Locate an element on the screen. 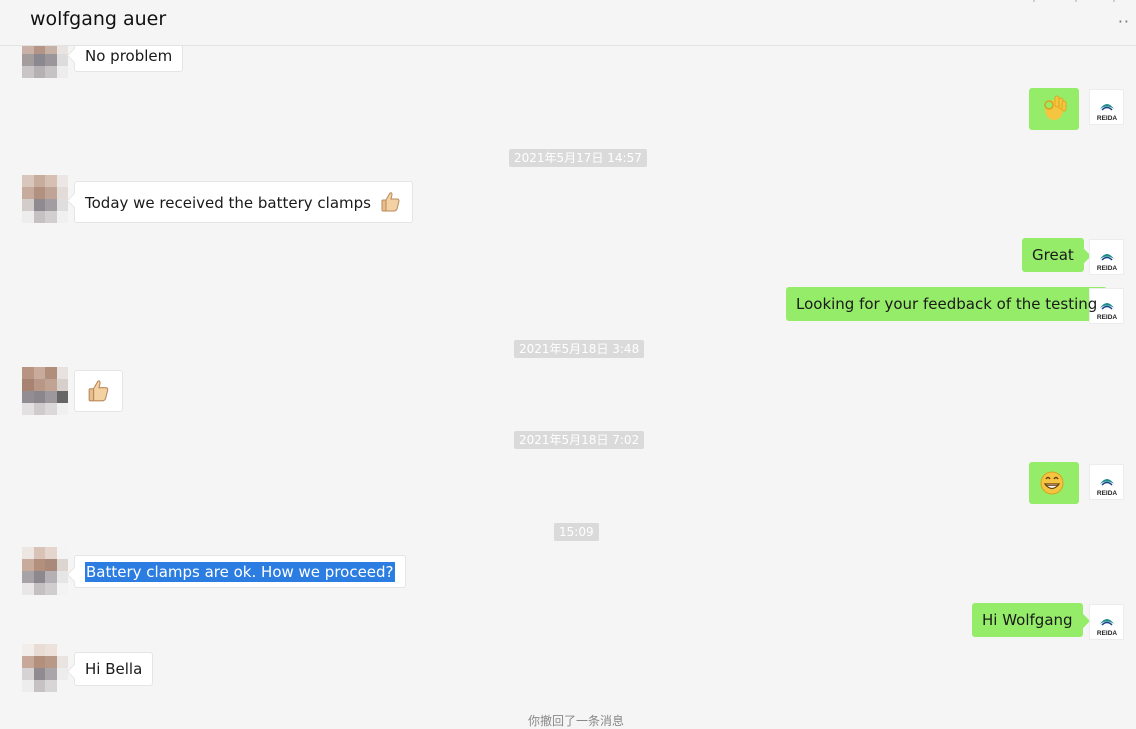  ok-hand-icon is located at coordinates (1055, 107).